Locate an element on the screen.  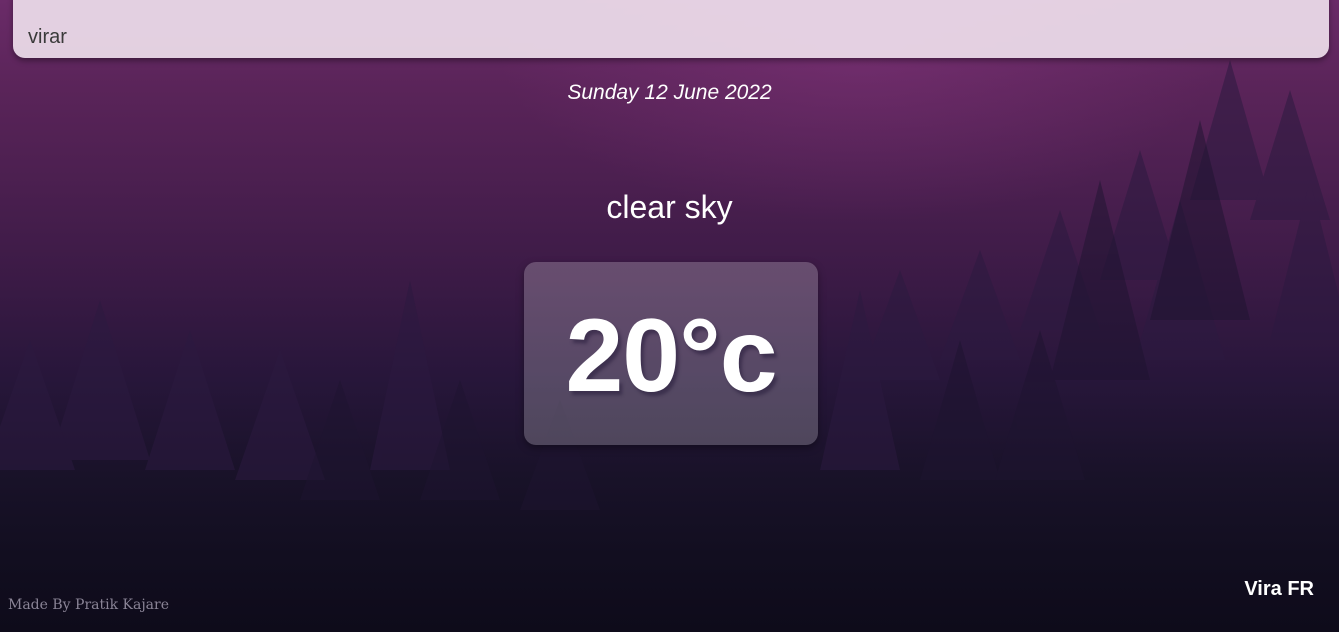
temperature-card: 20°c is located at coordinates (671, 353).